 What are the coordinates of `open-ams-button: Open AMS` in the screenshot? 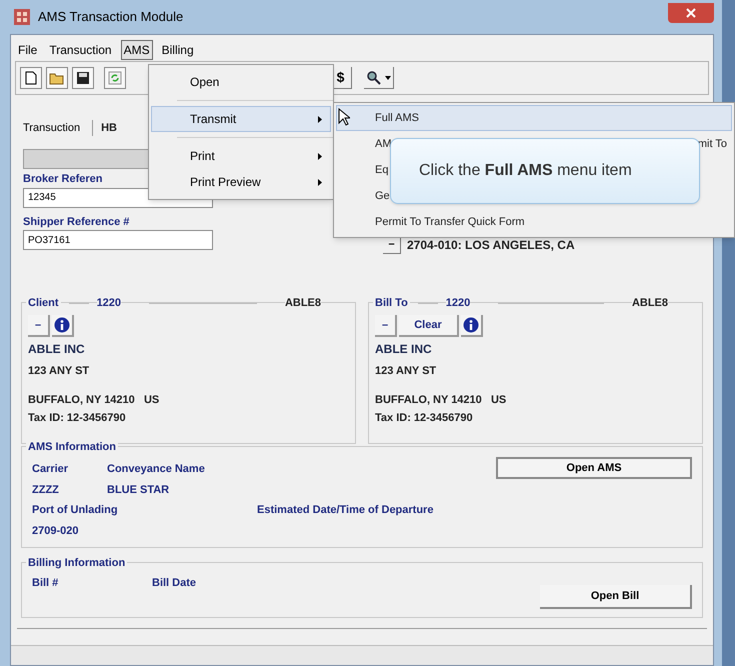 It's located at (594, 468).